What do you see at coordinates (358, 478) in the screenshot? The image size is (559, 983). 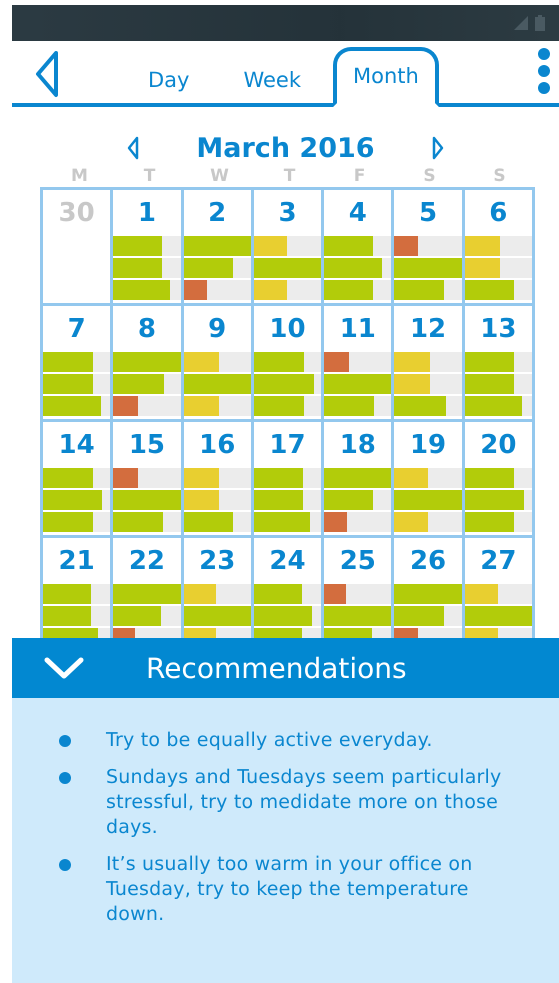 I see `day-cell: 18` at bounding box center [358, 478].